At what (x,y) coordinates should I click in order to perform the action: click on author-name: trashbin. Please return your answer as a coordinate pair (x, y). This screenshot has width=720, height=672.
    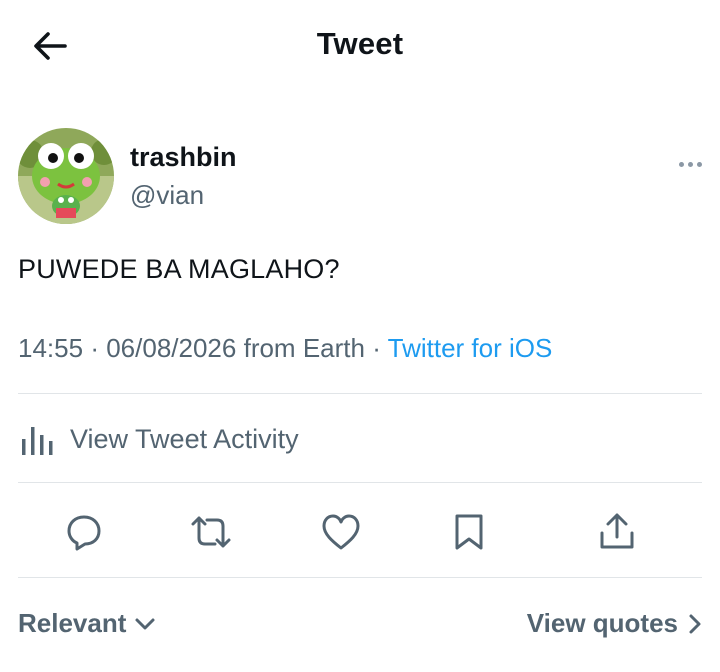
    Looking at the image, I should click on (183, 157).